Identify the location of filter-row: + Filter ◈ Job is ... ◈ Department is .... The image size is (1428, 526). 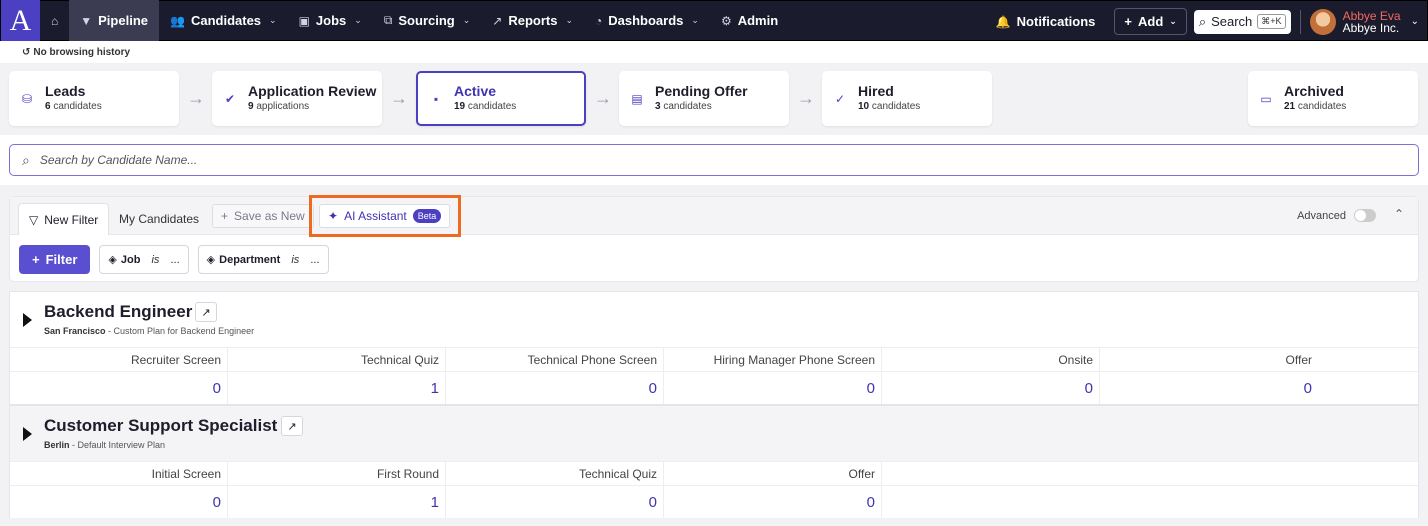
(174, 259).